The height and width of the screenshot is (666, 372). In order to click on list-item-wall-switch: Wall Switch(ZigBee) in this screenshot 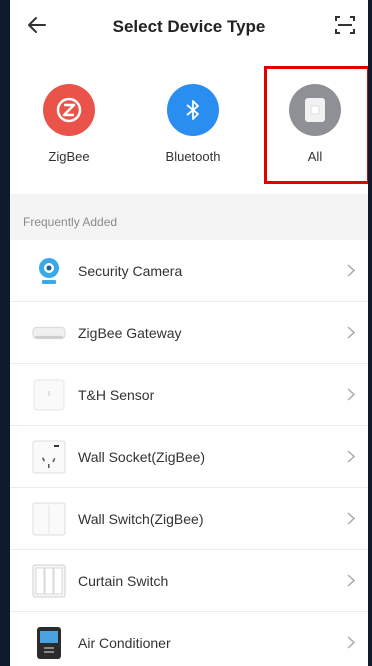, I will do `click(189, 519)`.